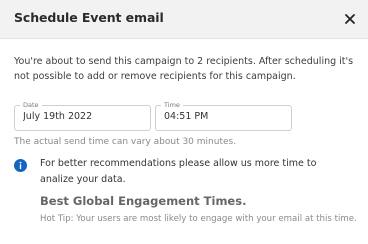 The width and height of the screenshot is (368, 244). Describe the element at coordinates (89, 17) in the screenshot. I see `dialog-title: Schedule Event email` at that location.